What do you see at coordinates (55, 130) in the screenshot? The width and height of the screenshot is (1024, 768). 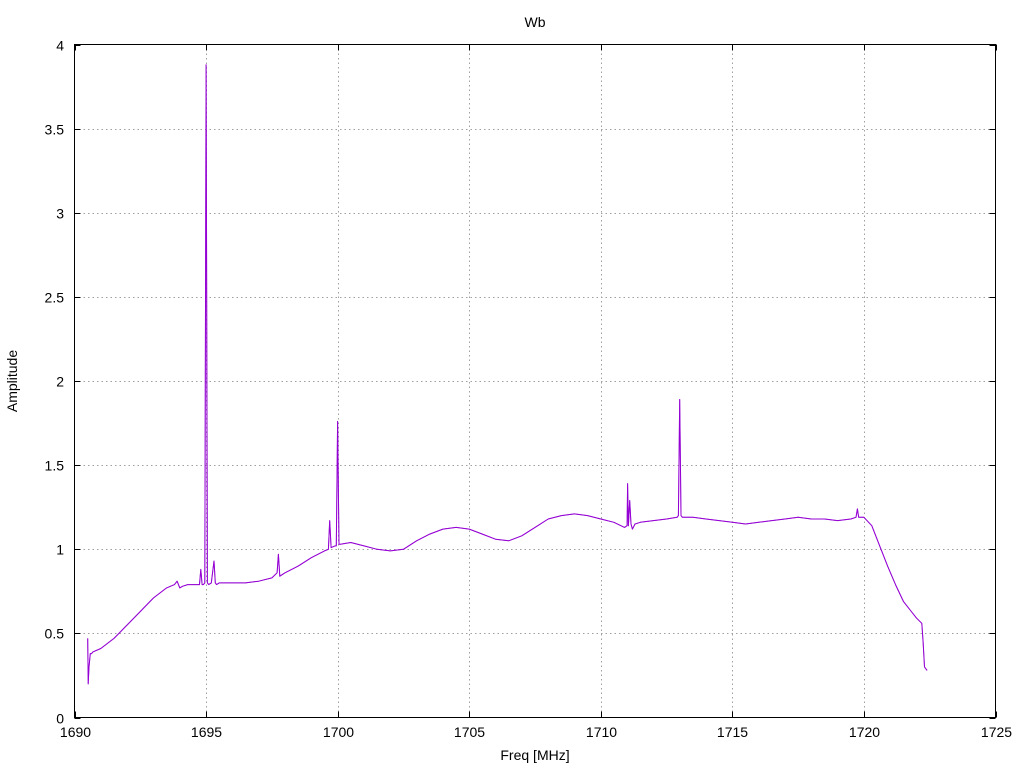 I see `y-tick-label: 3.5` at bounding box center [55, 130].